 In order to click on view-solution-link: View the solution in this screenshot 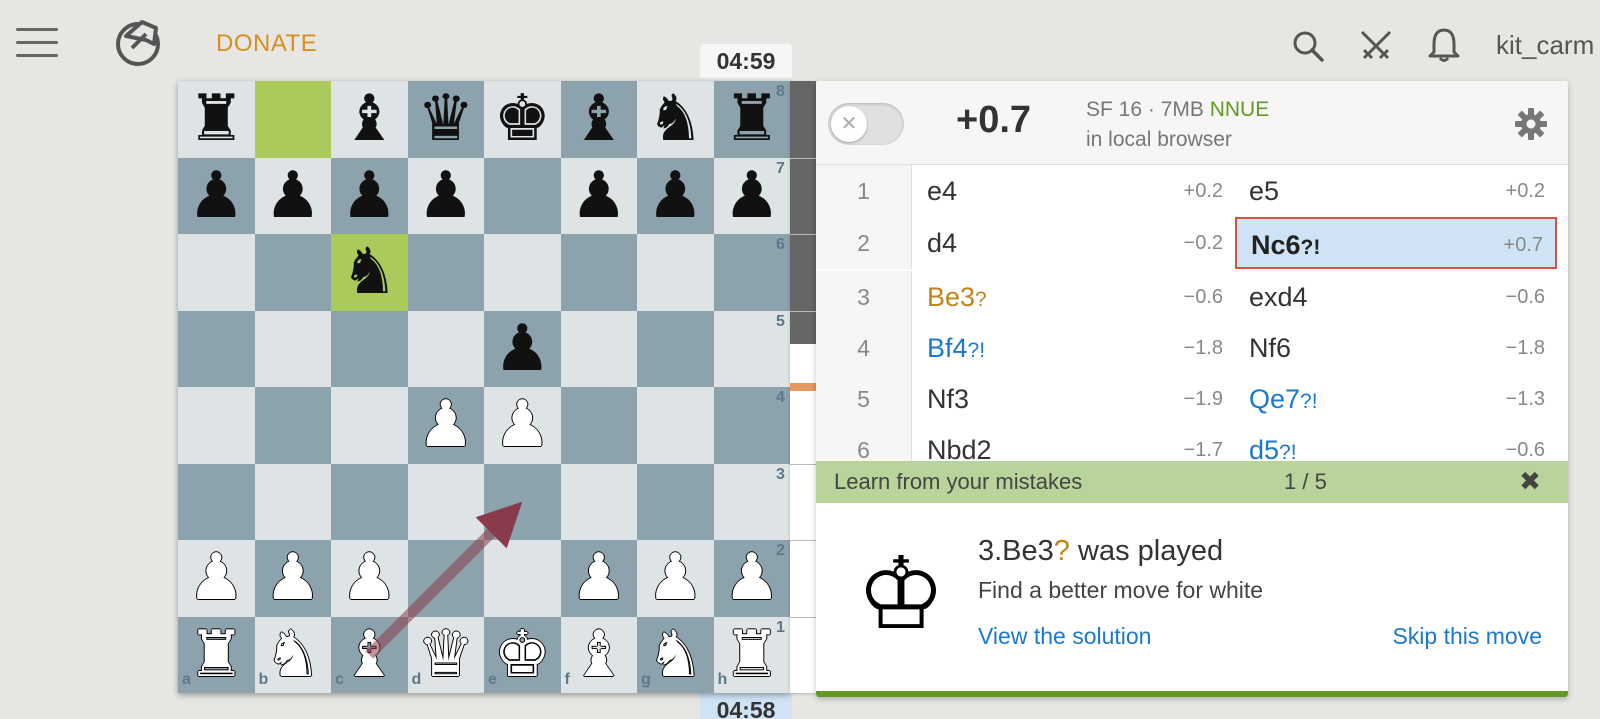, I will do `click(1064, 636)`.